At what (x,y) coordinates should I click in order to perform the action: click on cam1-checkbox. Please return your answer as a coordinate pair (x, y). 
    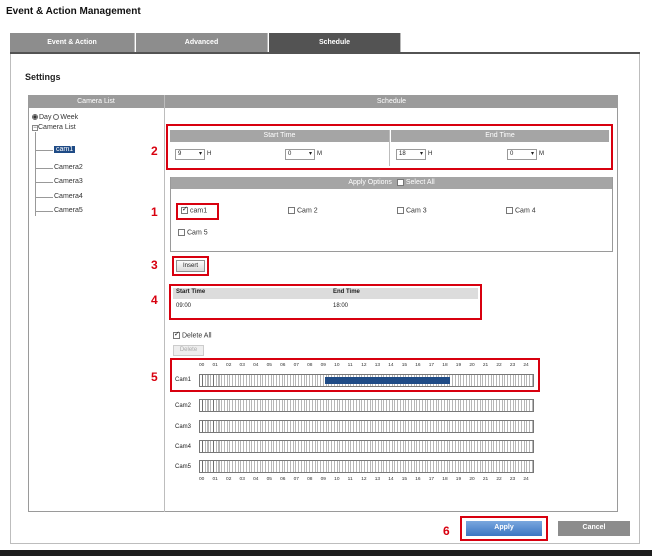
    Looking at the image, I should click on (184, 209).